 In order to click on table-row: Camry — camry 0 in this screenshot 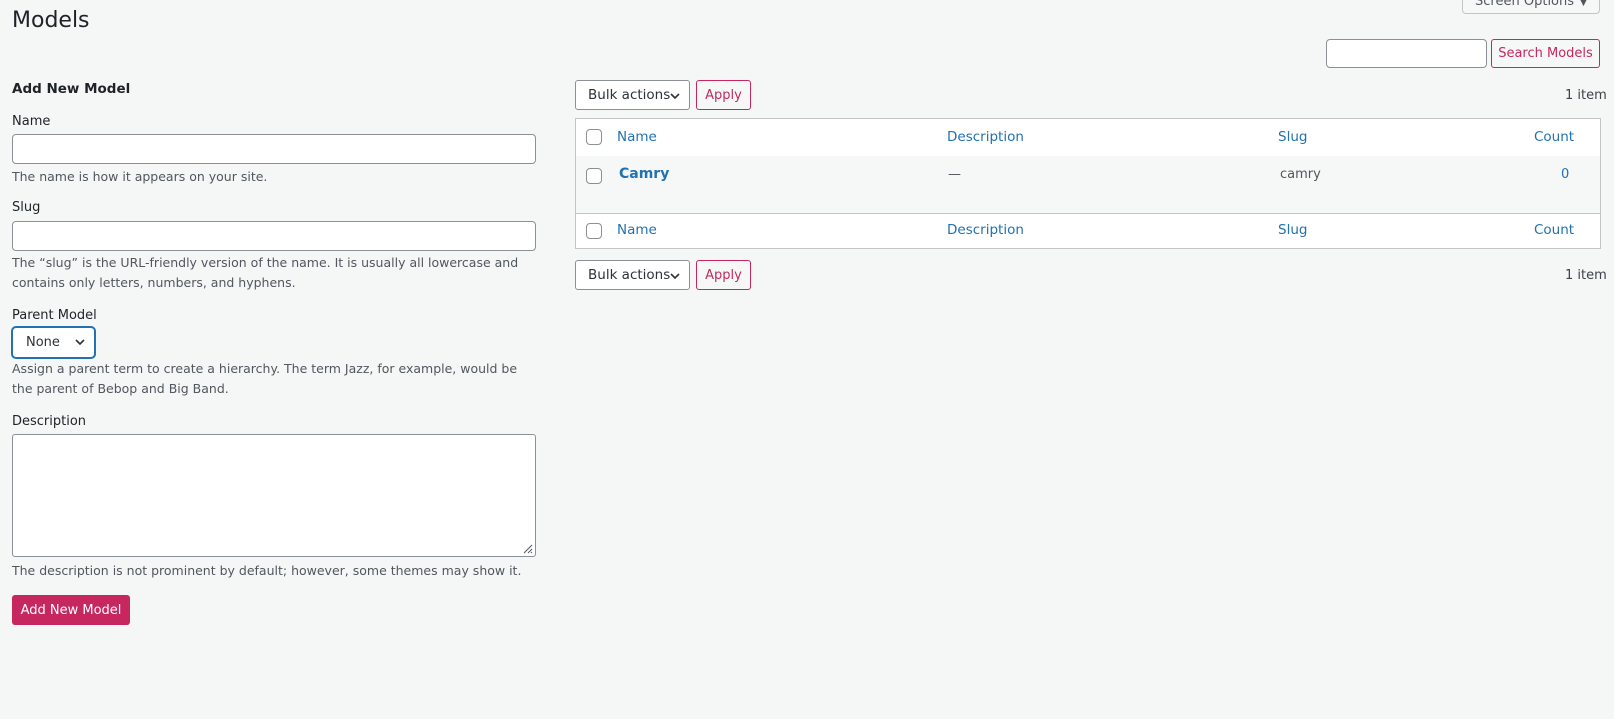, I will do `click(1088, 184)`.